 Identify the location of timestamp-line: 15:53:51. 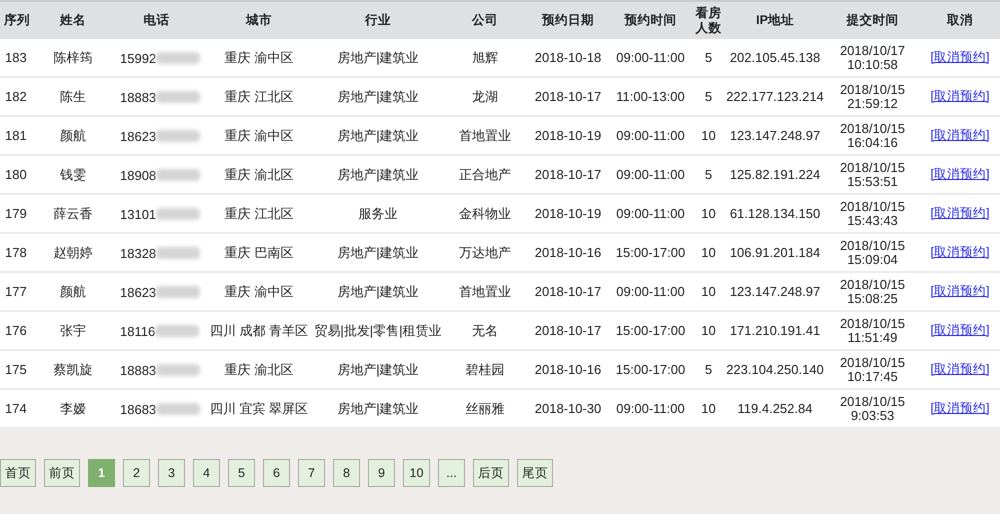
(872, 181).